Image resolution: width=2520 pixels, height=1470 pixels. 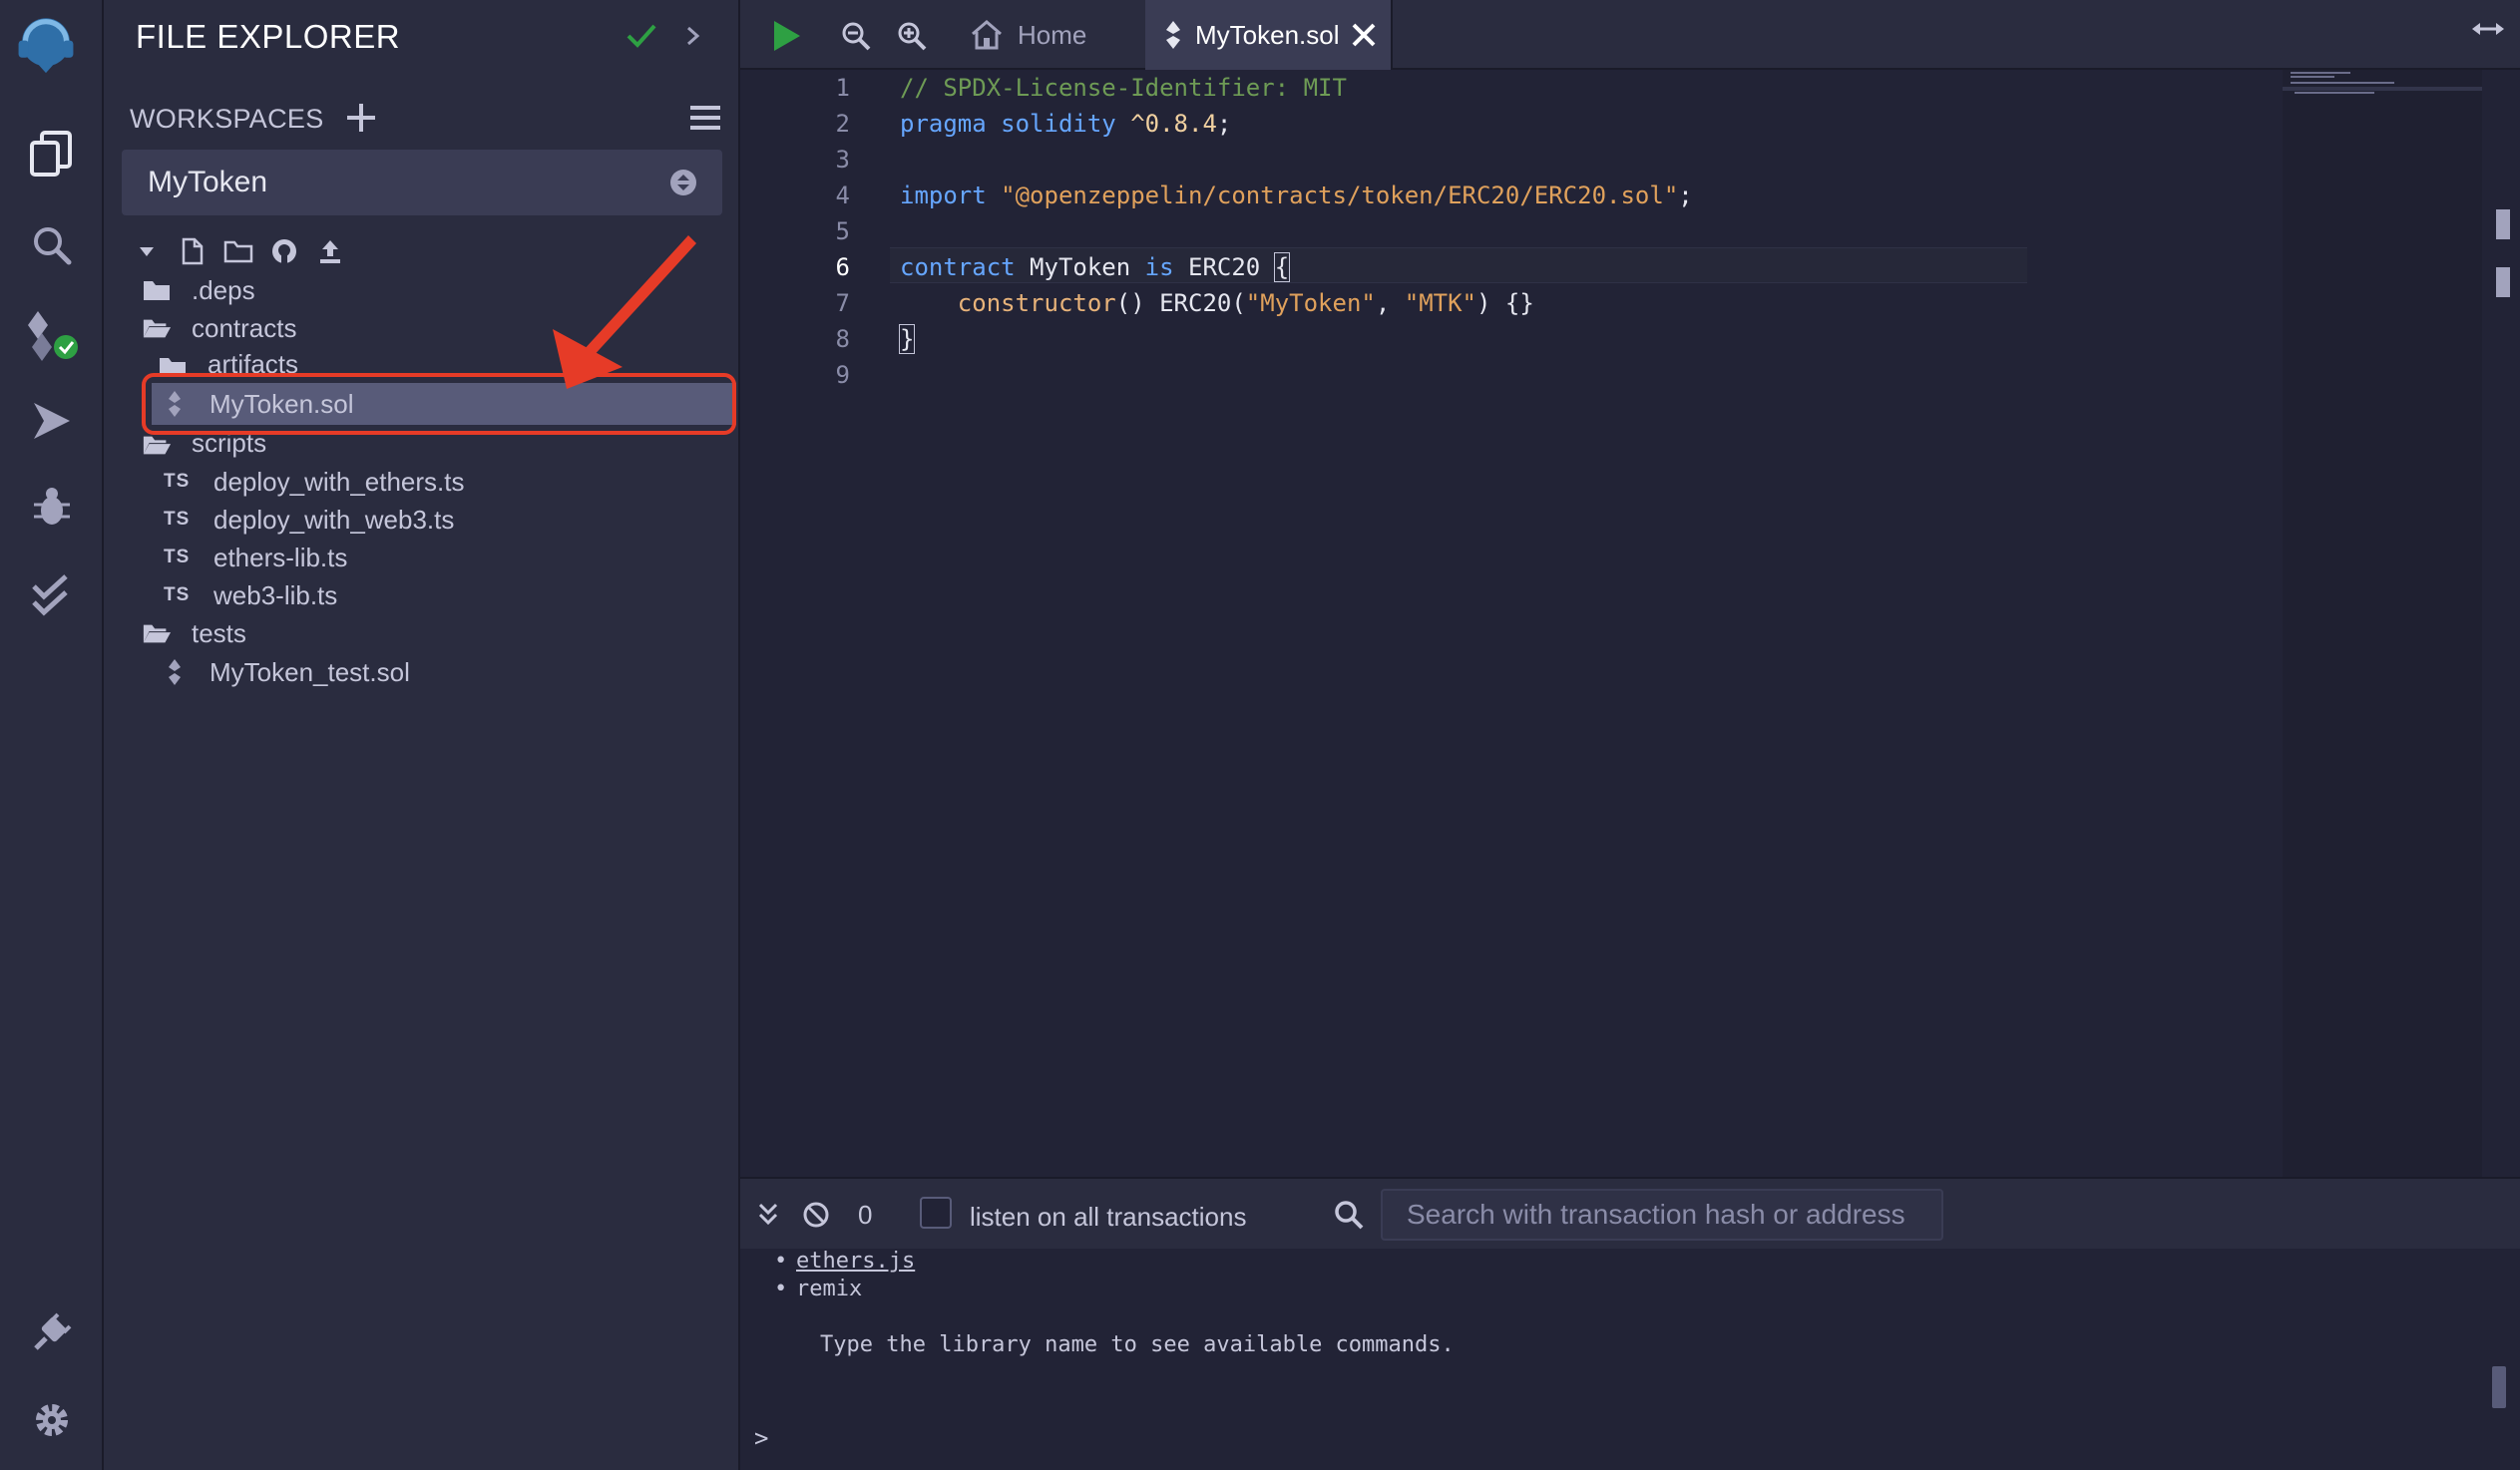 I want to click on tree-item-tests: tests, so click(x=194, y=633).